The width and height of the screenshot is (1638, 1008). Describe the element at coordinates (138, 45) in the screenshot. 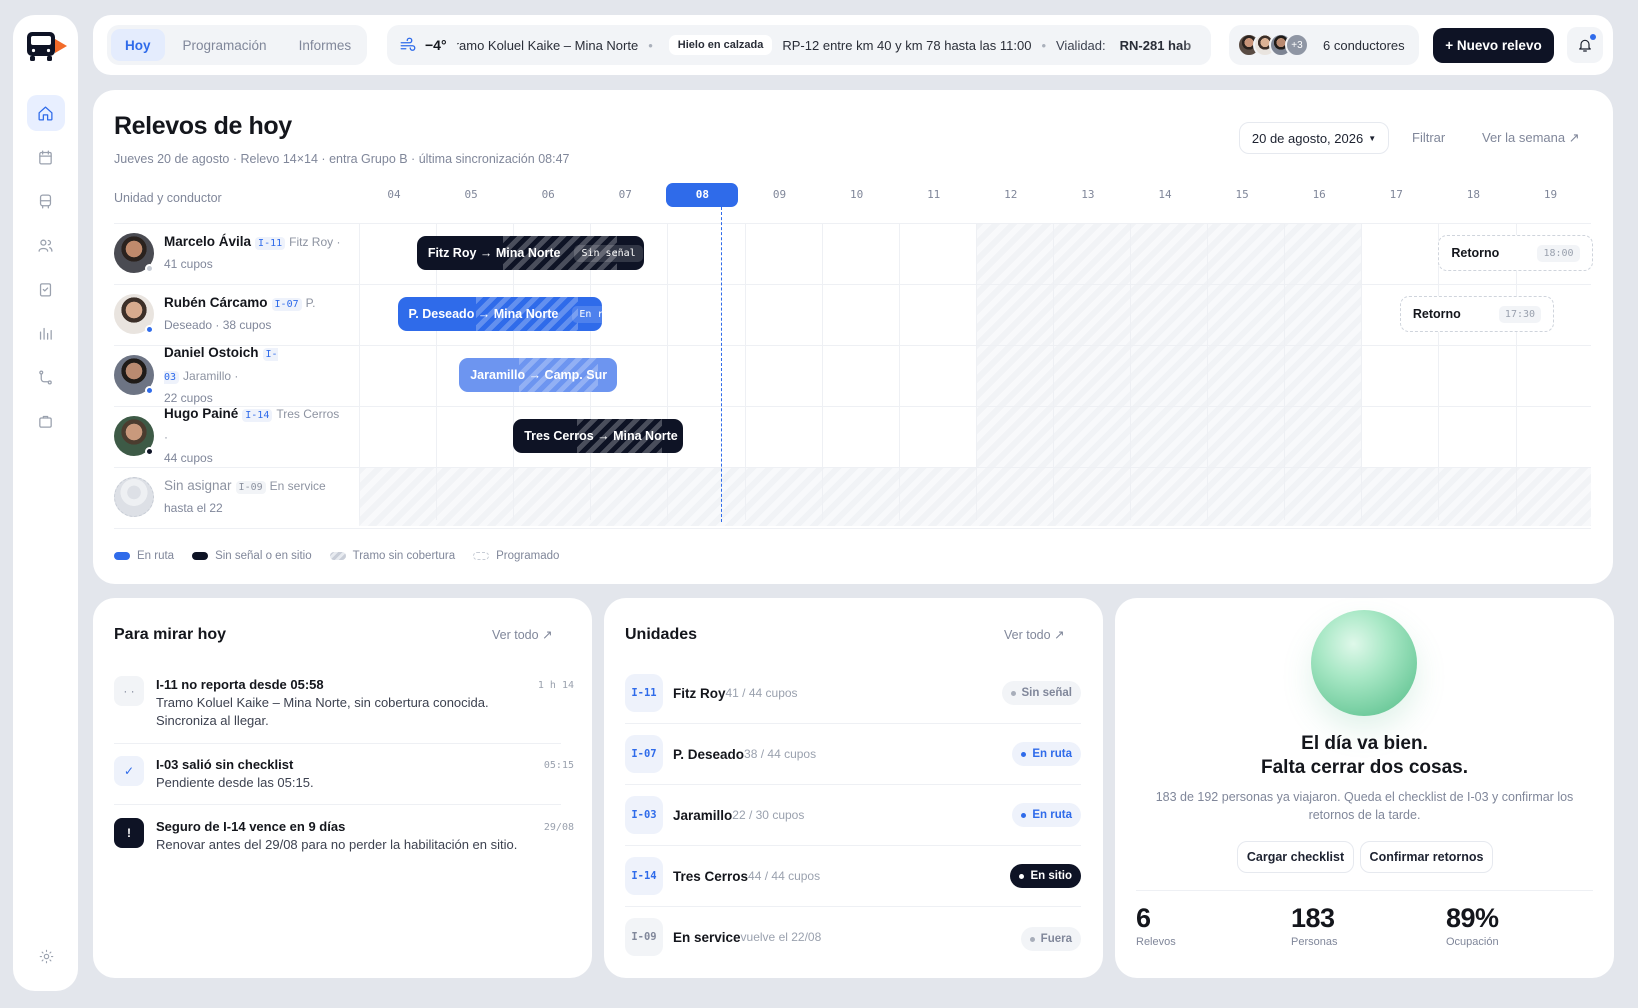

I see `tab-today: Hoy` at that location.